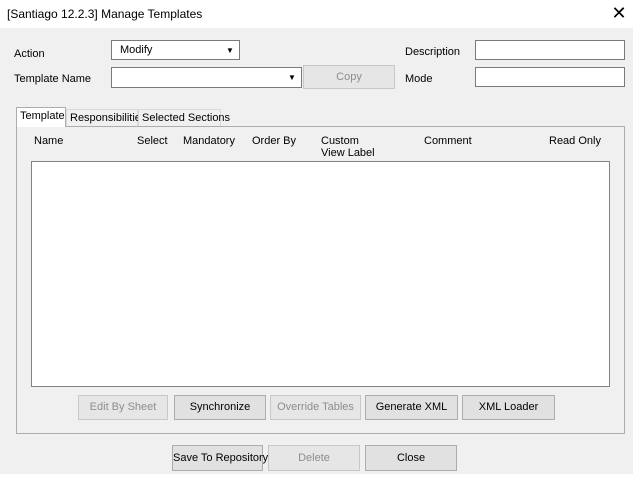 This screenshot has width=633, height=482. Describe the element at coordinates (508, 407) in the screenshot. I see `xml-loader-button: XML Loader` at that location.